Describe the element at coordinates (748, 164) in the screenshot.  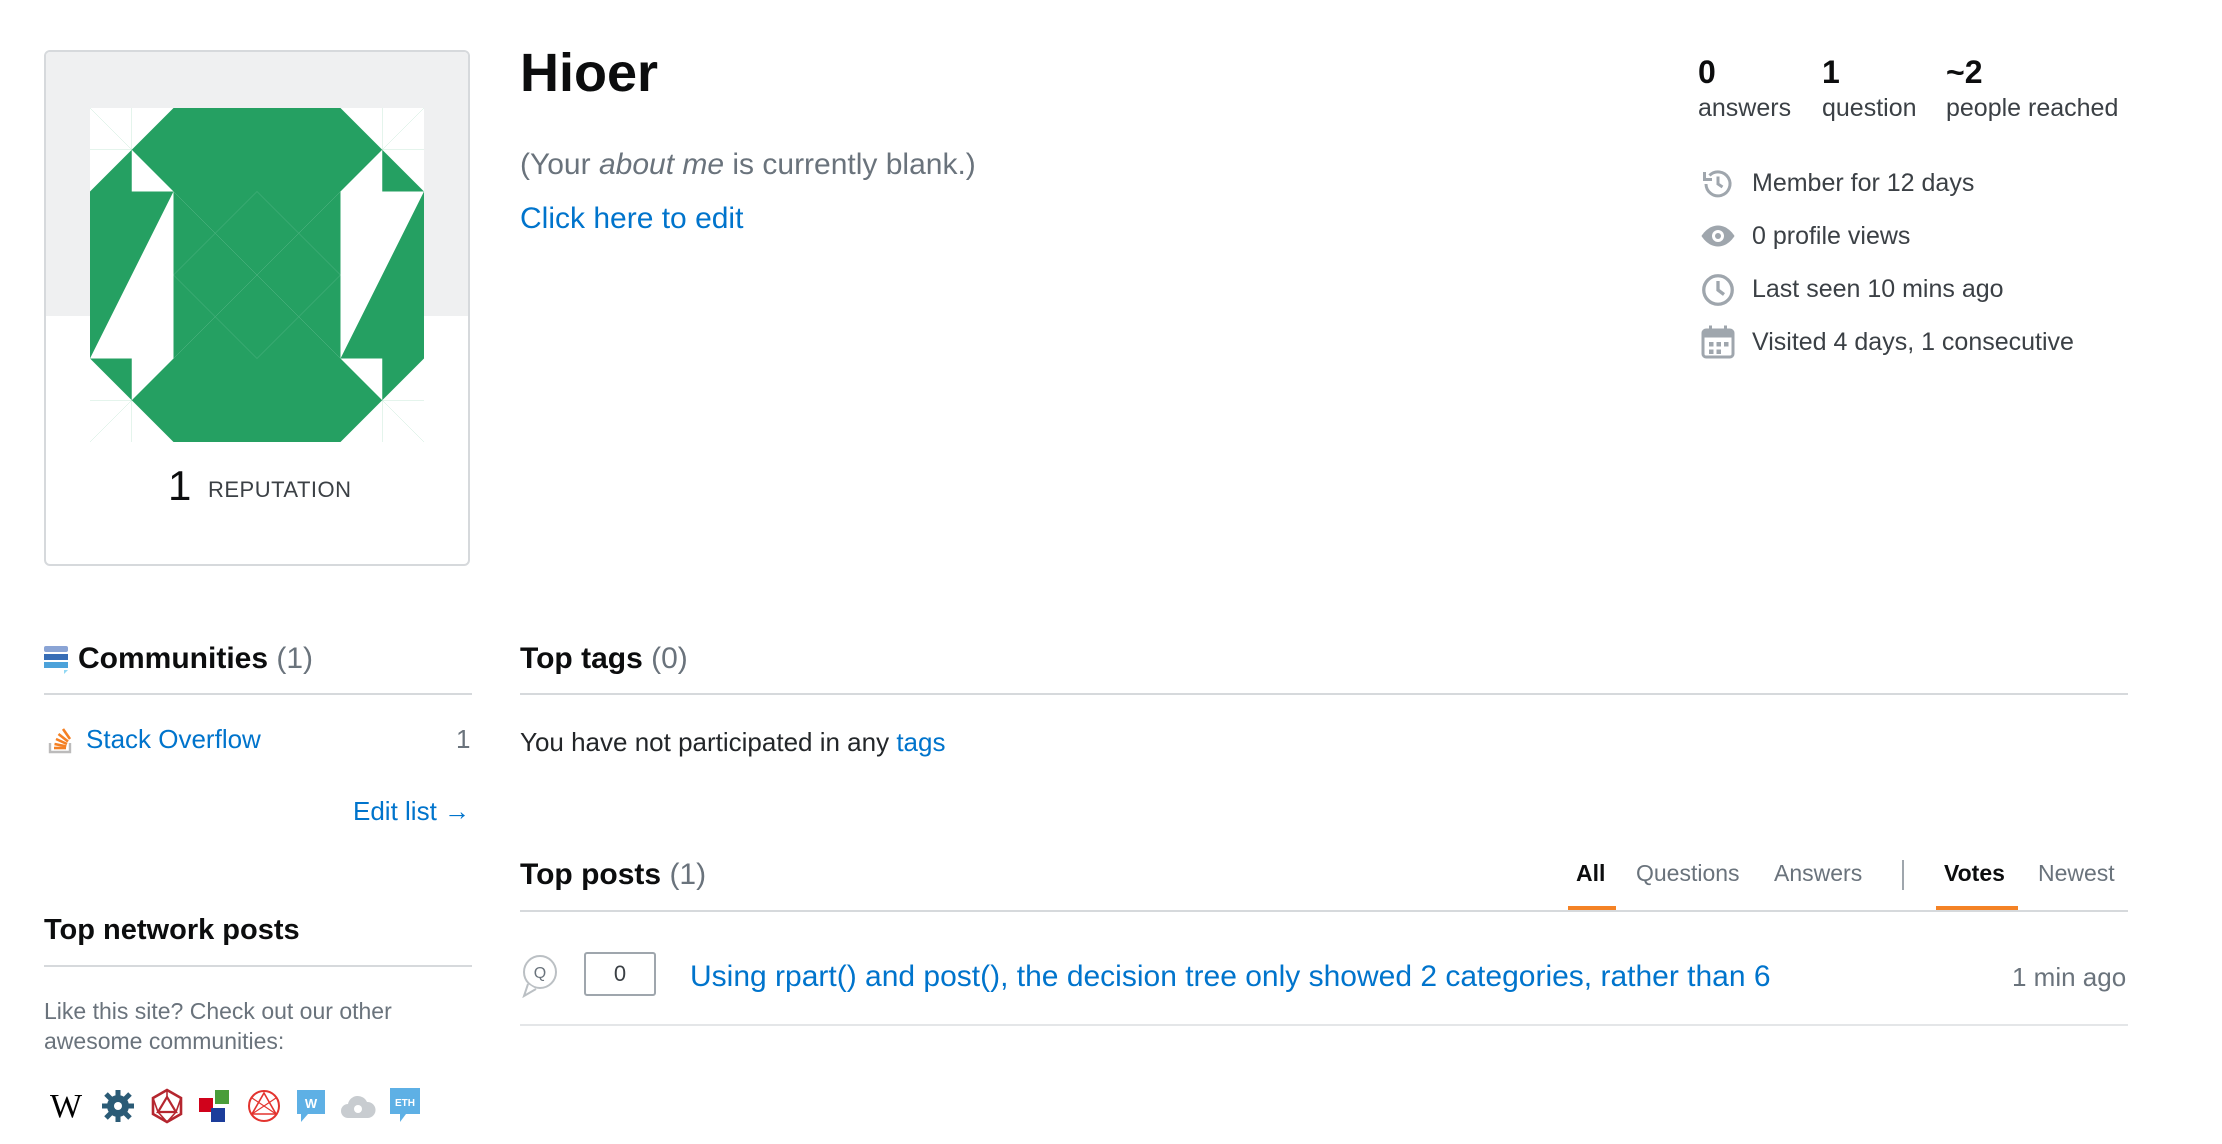
I see `about-me-text: (Your about me is currently blank.)` at that location.